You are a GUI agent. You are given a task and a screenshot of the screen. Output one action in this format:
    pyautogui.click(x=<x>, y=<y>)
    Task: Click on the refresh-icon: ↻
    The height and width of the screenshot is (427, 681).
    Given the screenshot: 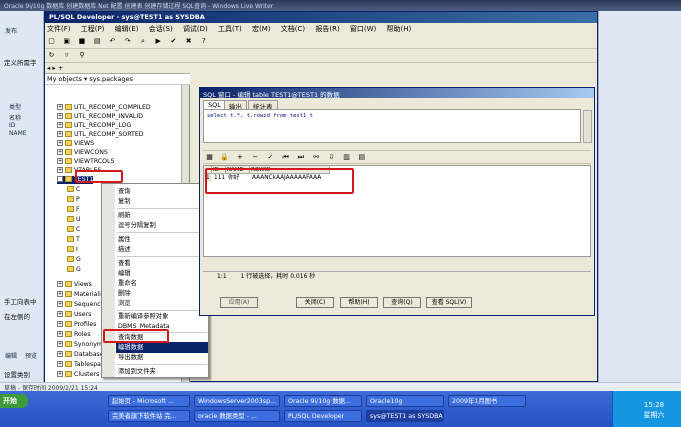 What is the action you would take?
    pyautogui.click(x=51, y=55)
    